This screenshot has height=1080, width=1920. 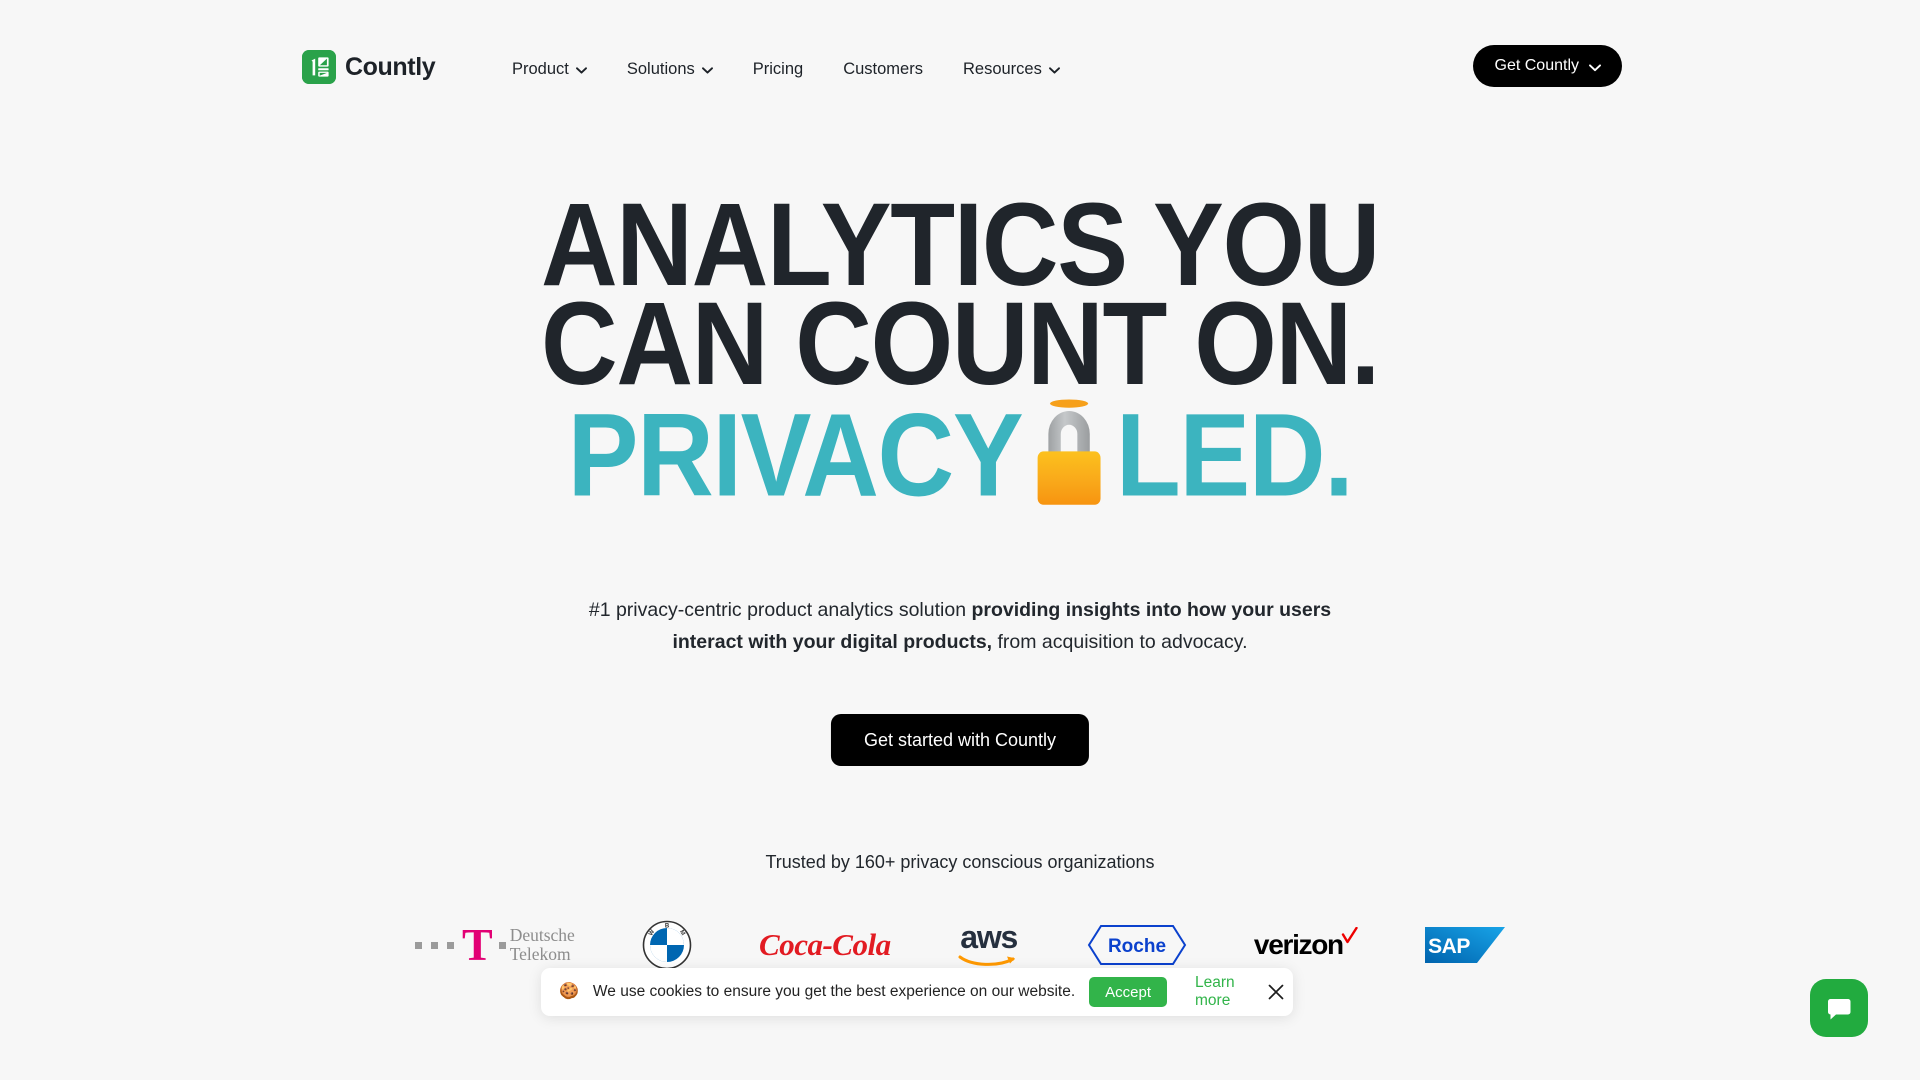 I want to click on coca-cola-wordmark: Coca-Cola, so click(x=825, y=944).